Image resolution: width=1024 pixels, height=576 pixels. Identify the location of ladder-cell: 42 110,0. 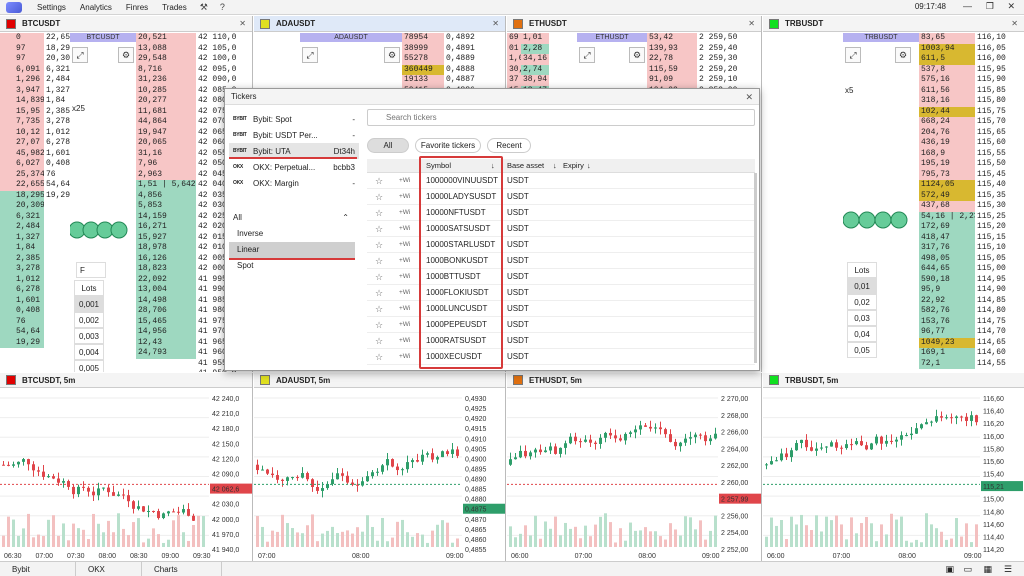
(216, 38).